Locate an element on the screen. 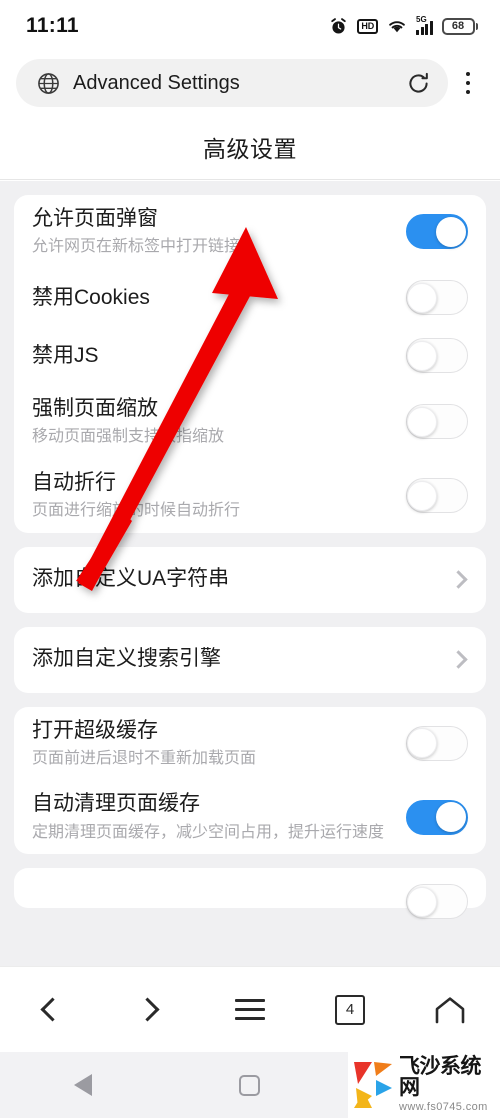 The width and height of the screenshot is (500, 1118). browser-address-row: Advanced Settings is located at coordinates (250, 83).